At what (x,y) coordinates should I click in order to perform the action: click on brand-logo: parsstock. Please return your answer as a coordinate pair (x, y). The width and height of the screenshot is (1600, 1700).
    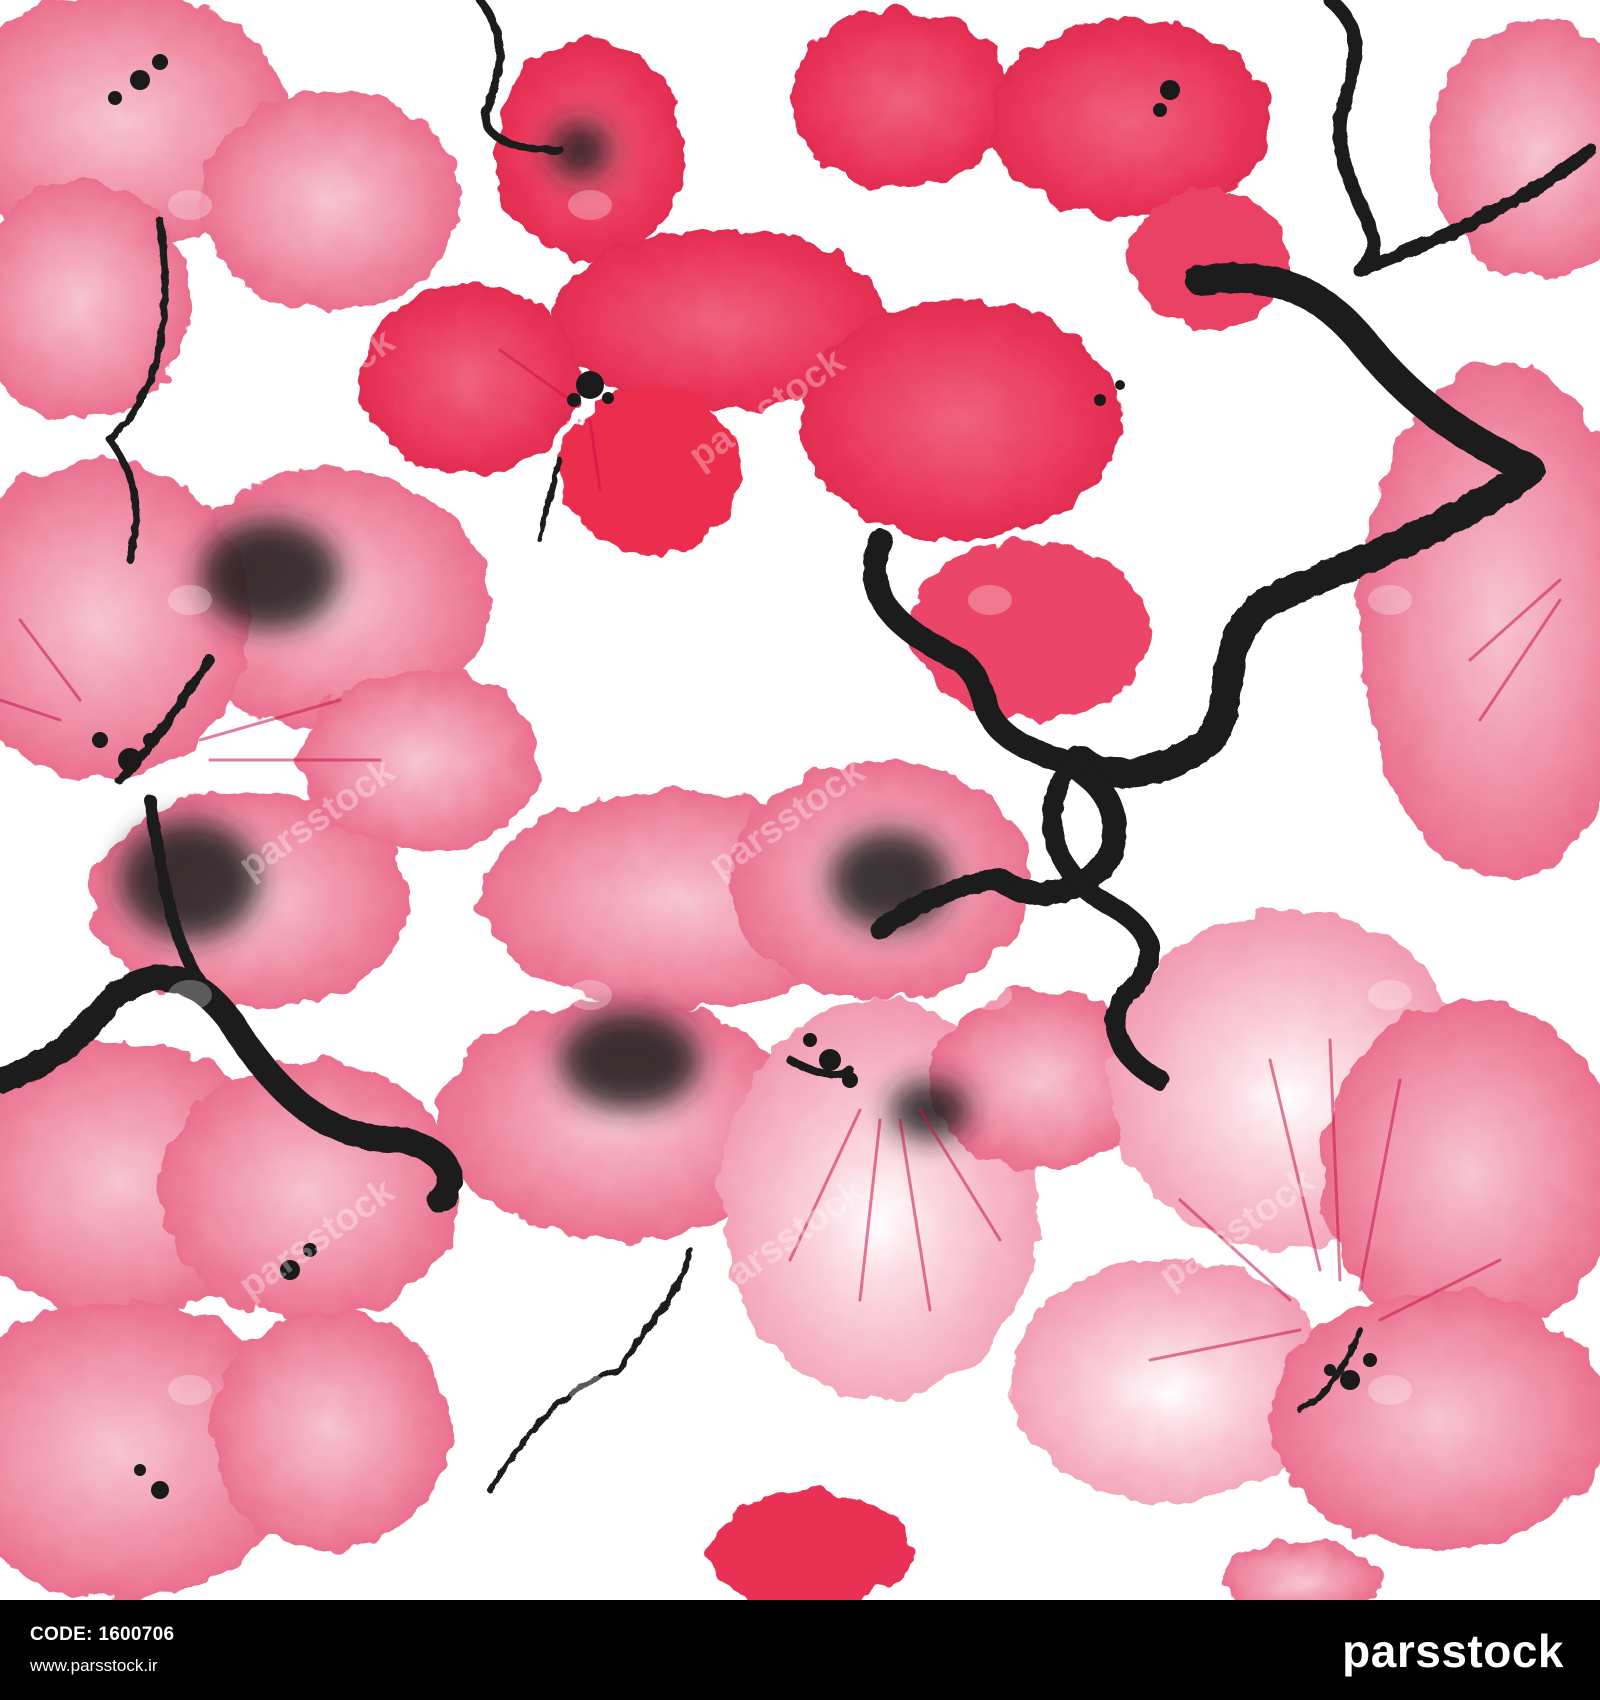
    Looking at the image, I should click on (1453, 1651).